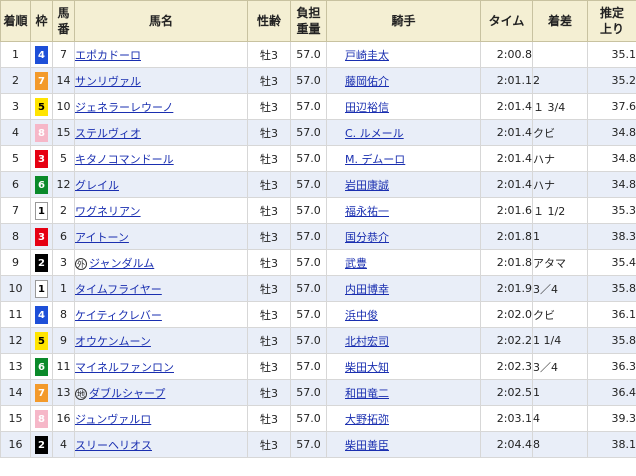 This screenshot has width=636, height=476. What do you see at coordinates (161, 340) in the screenshot?
I see `horse-cell: オウケンムーン` at bounding box center [161, 340].